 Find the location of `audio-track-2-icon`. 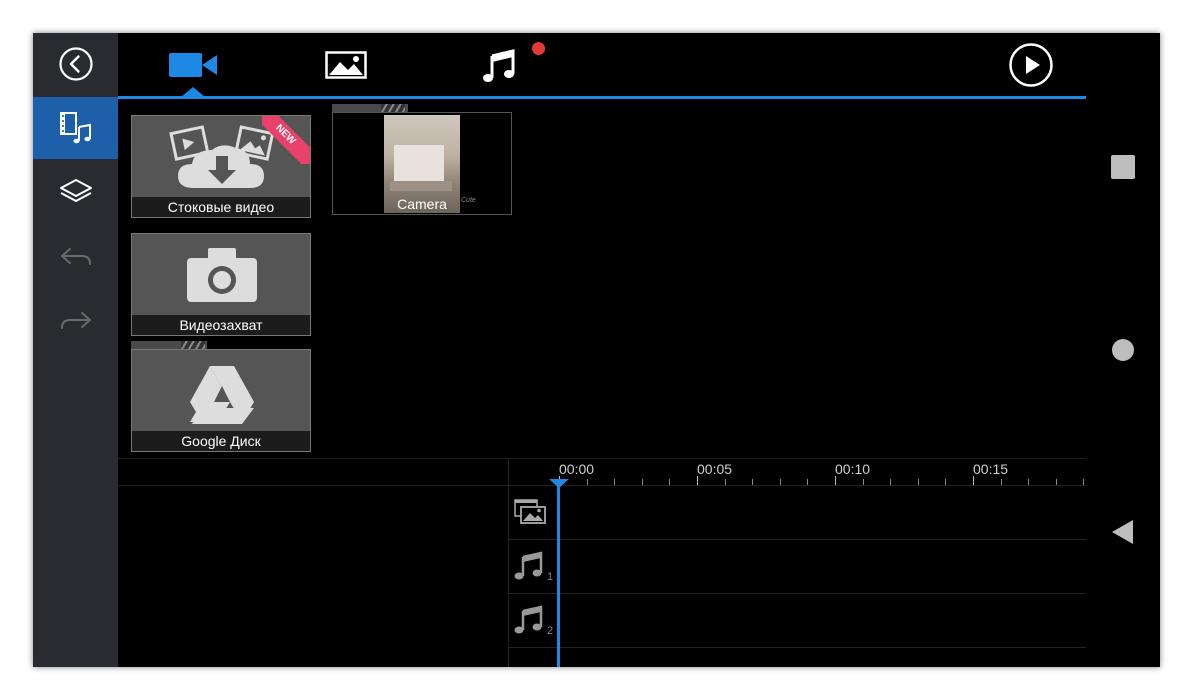

audio-track-2-icon is located at coordinates (529, 621).